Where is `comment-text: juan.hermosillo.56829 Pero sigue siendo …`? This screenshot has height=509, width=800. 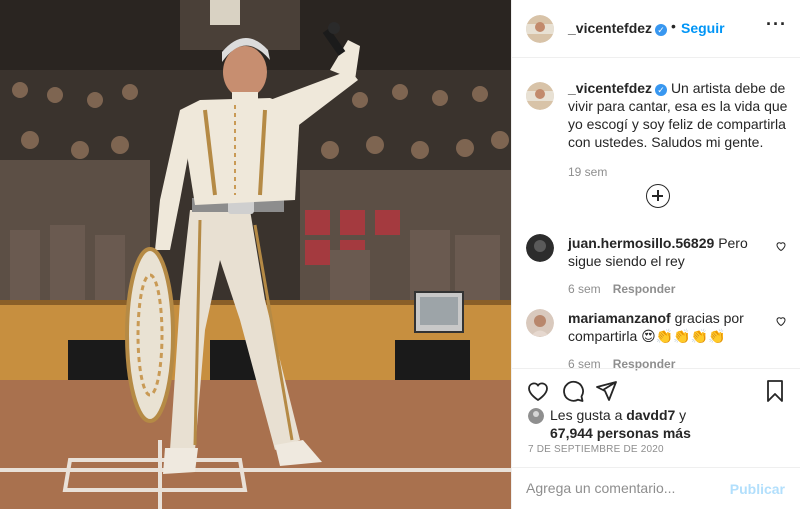 comment-text: juan.hermosillo.56829 Pero sigue siendo … is located at coordinates (666, 252).